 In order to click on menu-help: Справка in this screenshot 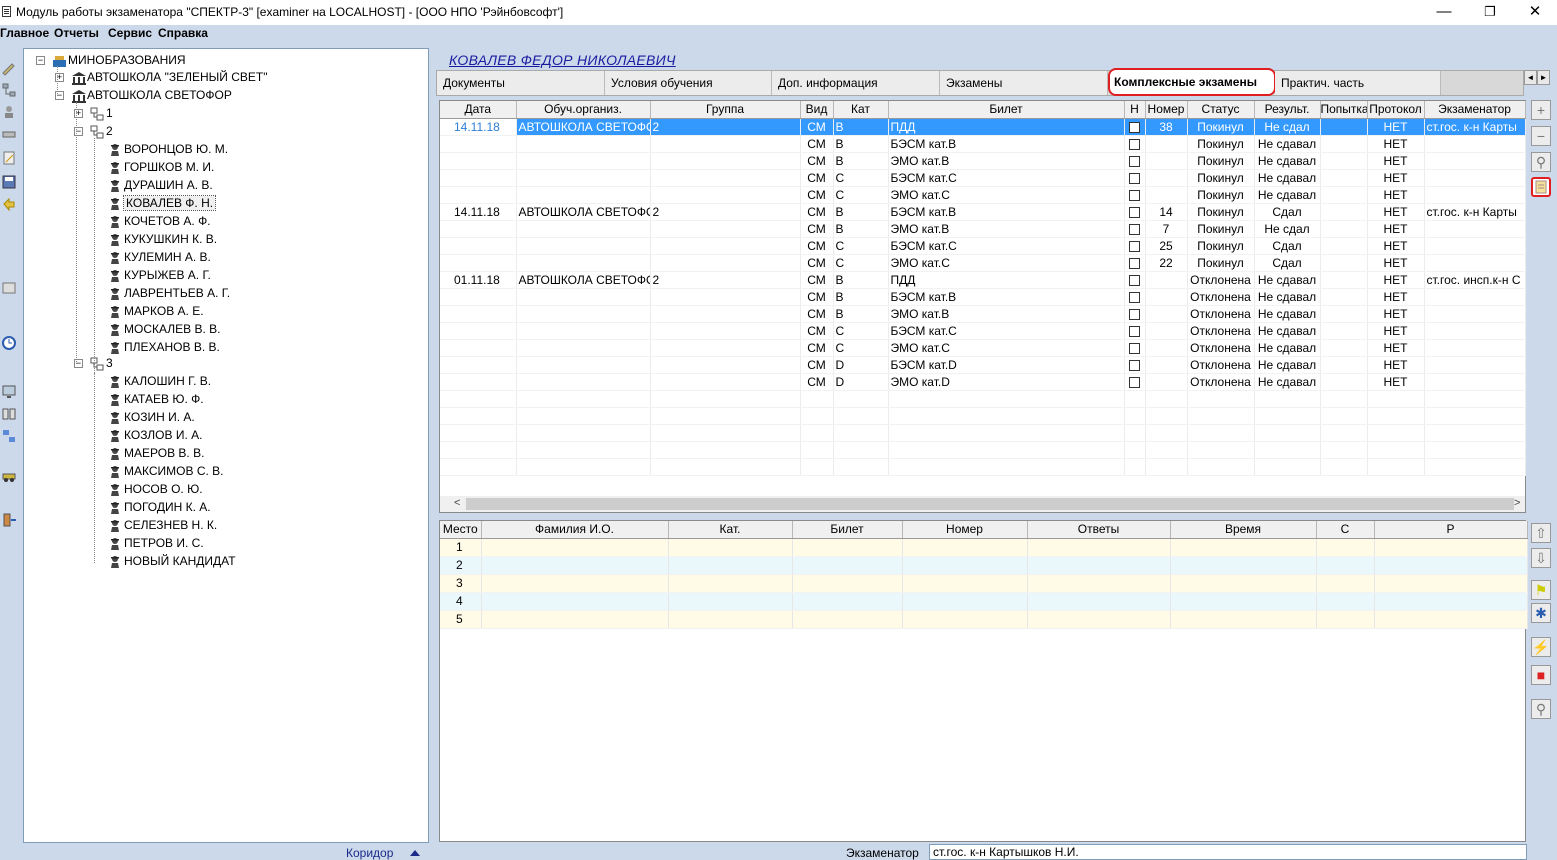, I will do `click(183, 33)`.